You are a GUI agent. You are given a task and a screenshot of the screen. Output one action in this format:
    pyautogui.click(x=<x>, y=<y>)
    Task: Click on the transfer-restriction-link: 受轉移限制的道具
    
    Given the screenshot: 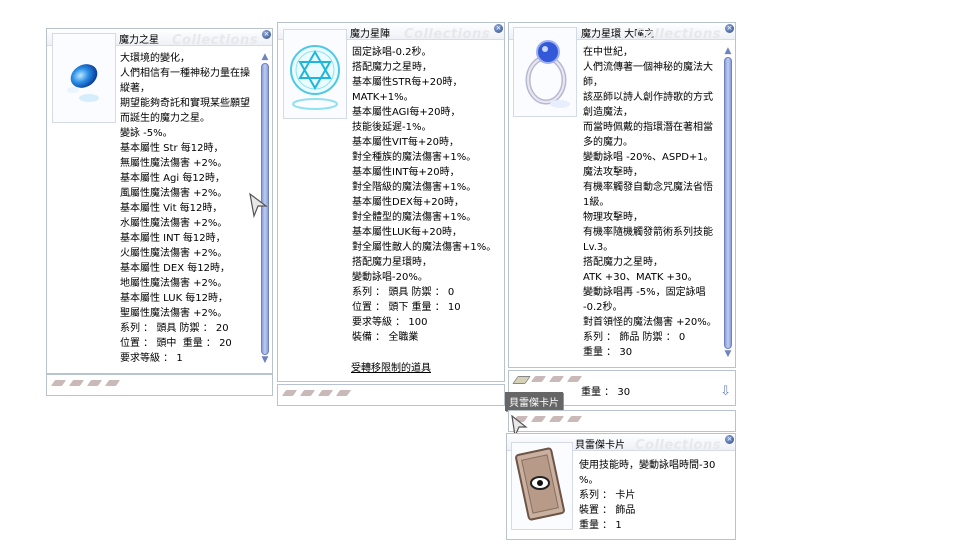 What is the action you would take?
    pyautogui.click(x=391, y=368)
    